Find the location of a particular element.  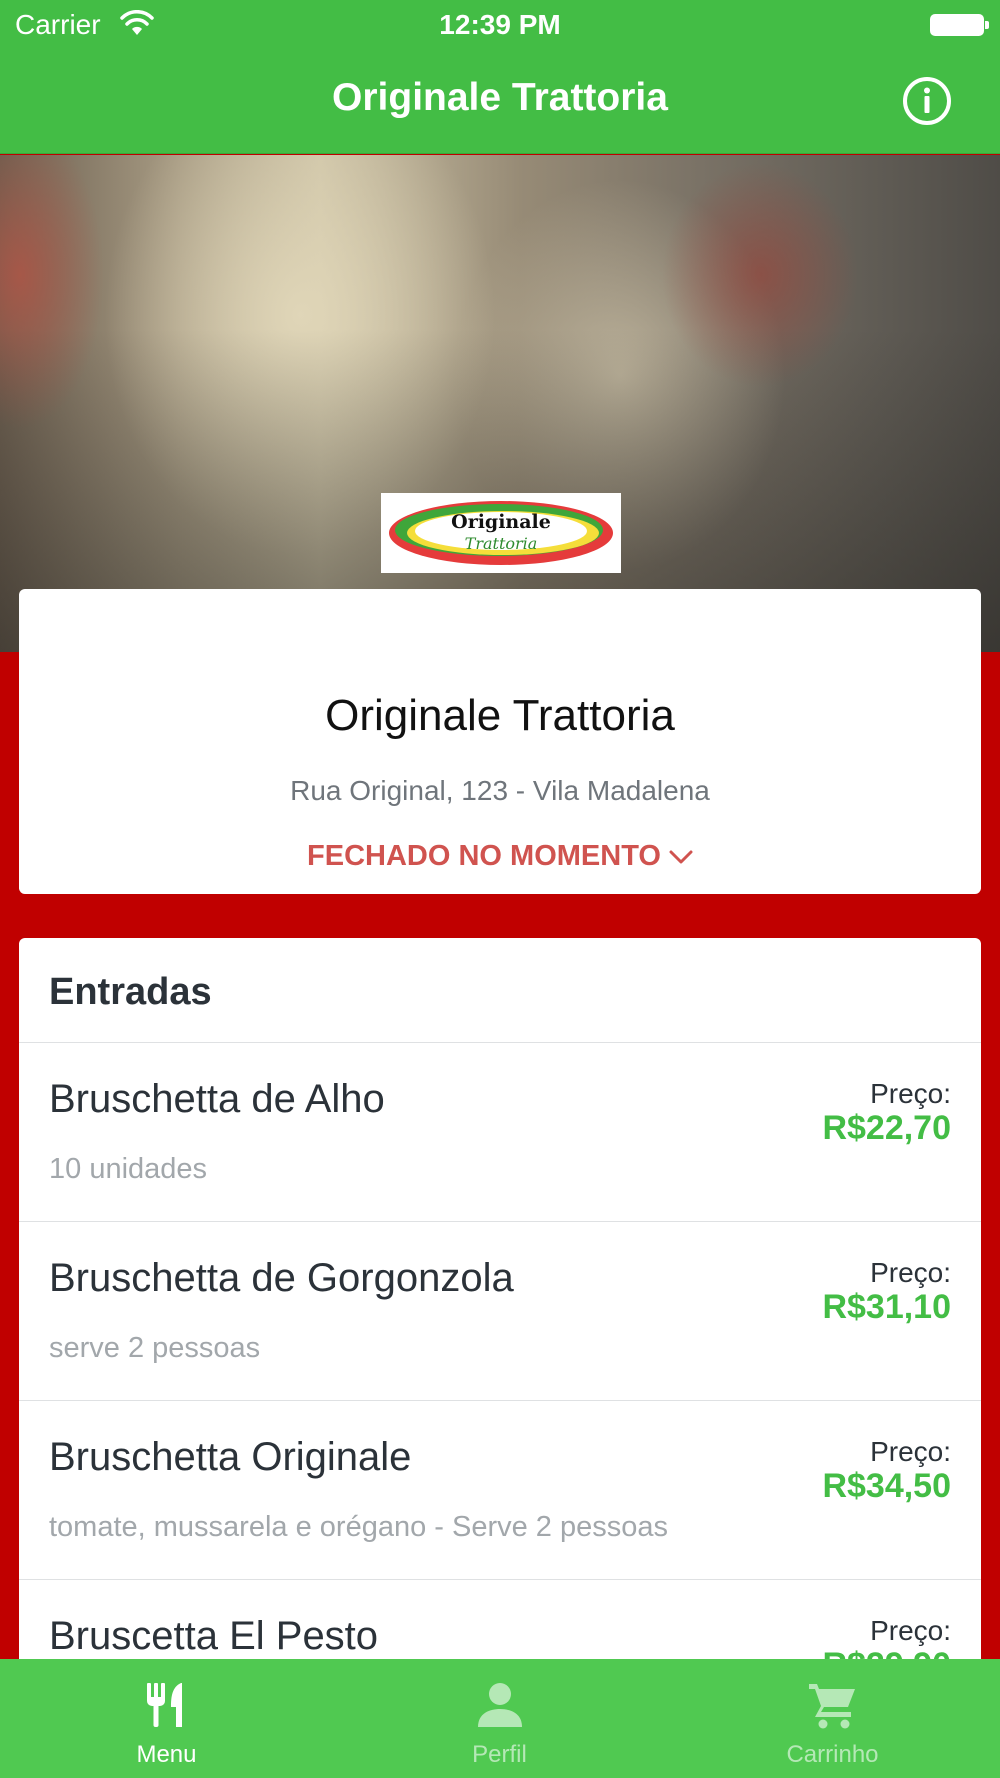

menu-item-description: serve 2 pessoas is located at coordinates (155, 1348).